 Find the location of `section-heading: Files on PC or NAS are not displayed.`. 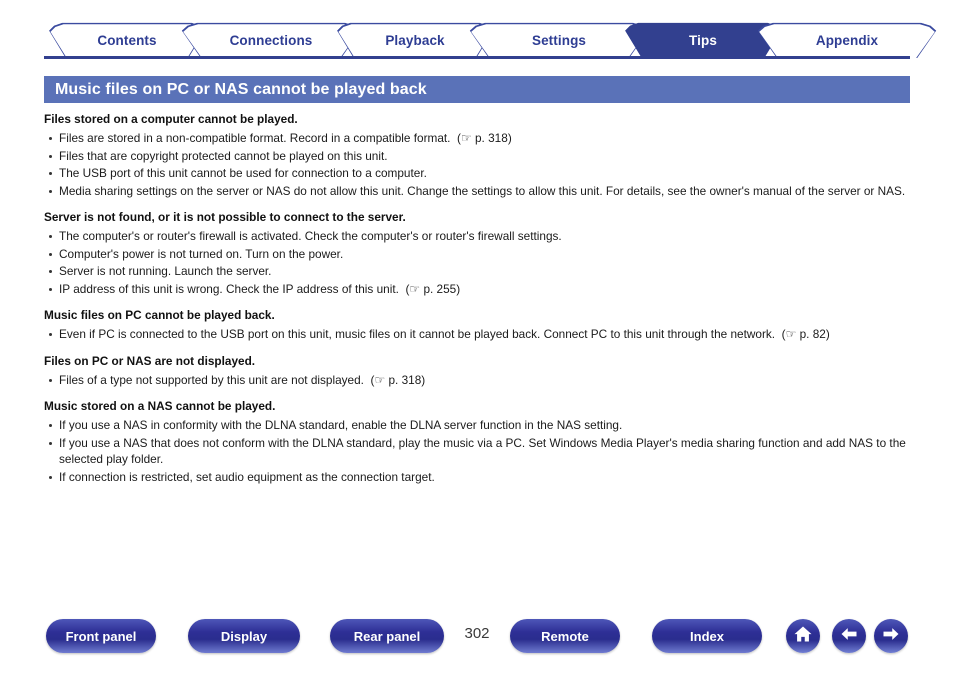

section-heading: Files on PC or NAS are not displayed. is located at coordinates (150, 360).